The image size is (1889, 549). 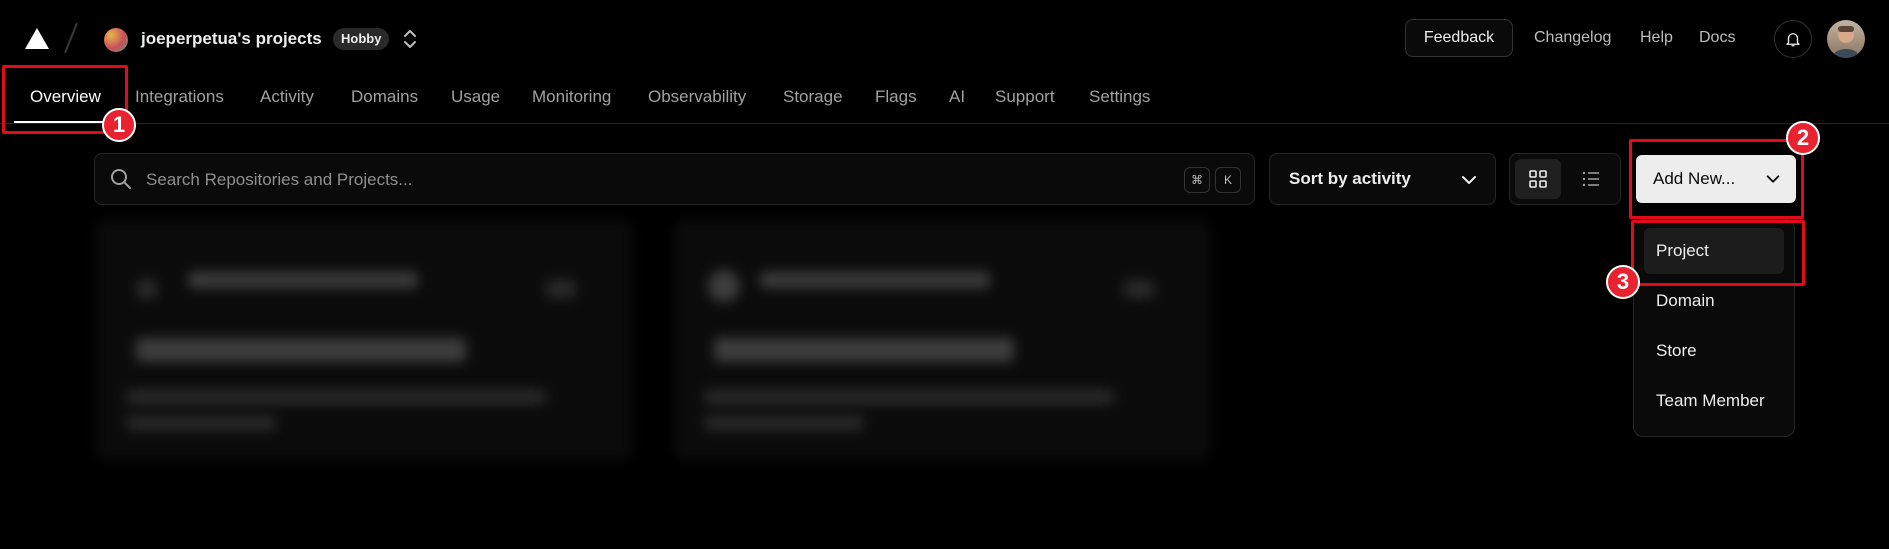 I want to click on menu-item-team-member: Team Member, so click(x=1714, y=401).